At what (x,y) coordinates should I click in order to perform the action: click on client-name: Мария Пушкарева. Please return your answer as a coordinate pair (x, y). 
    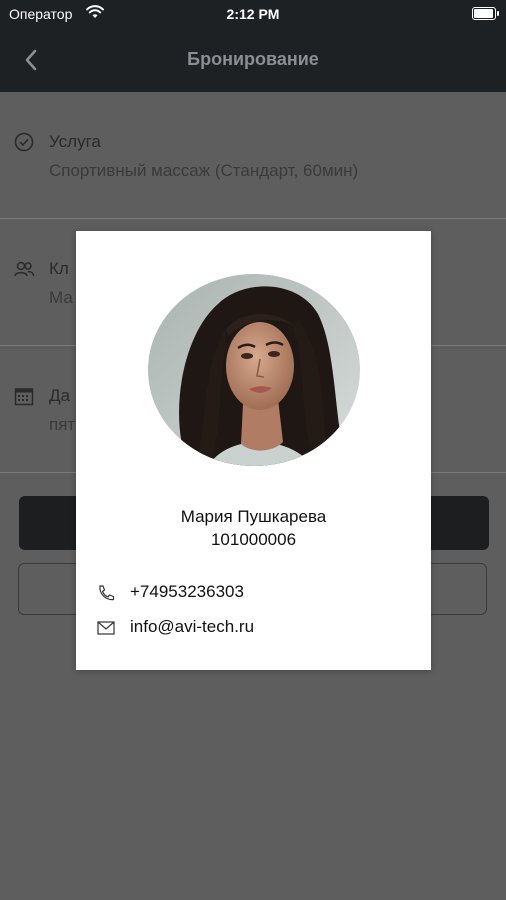
    Looking at the image, I should click on (253, 516).